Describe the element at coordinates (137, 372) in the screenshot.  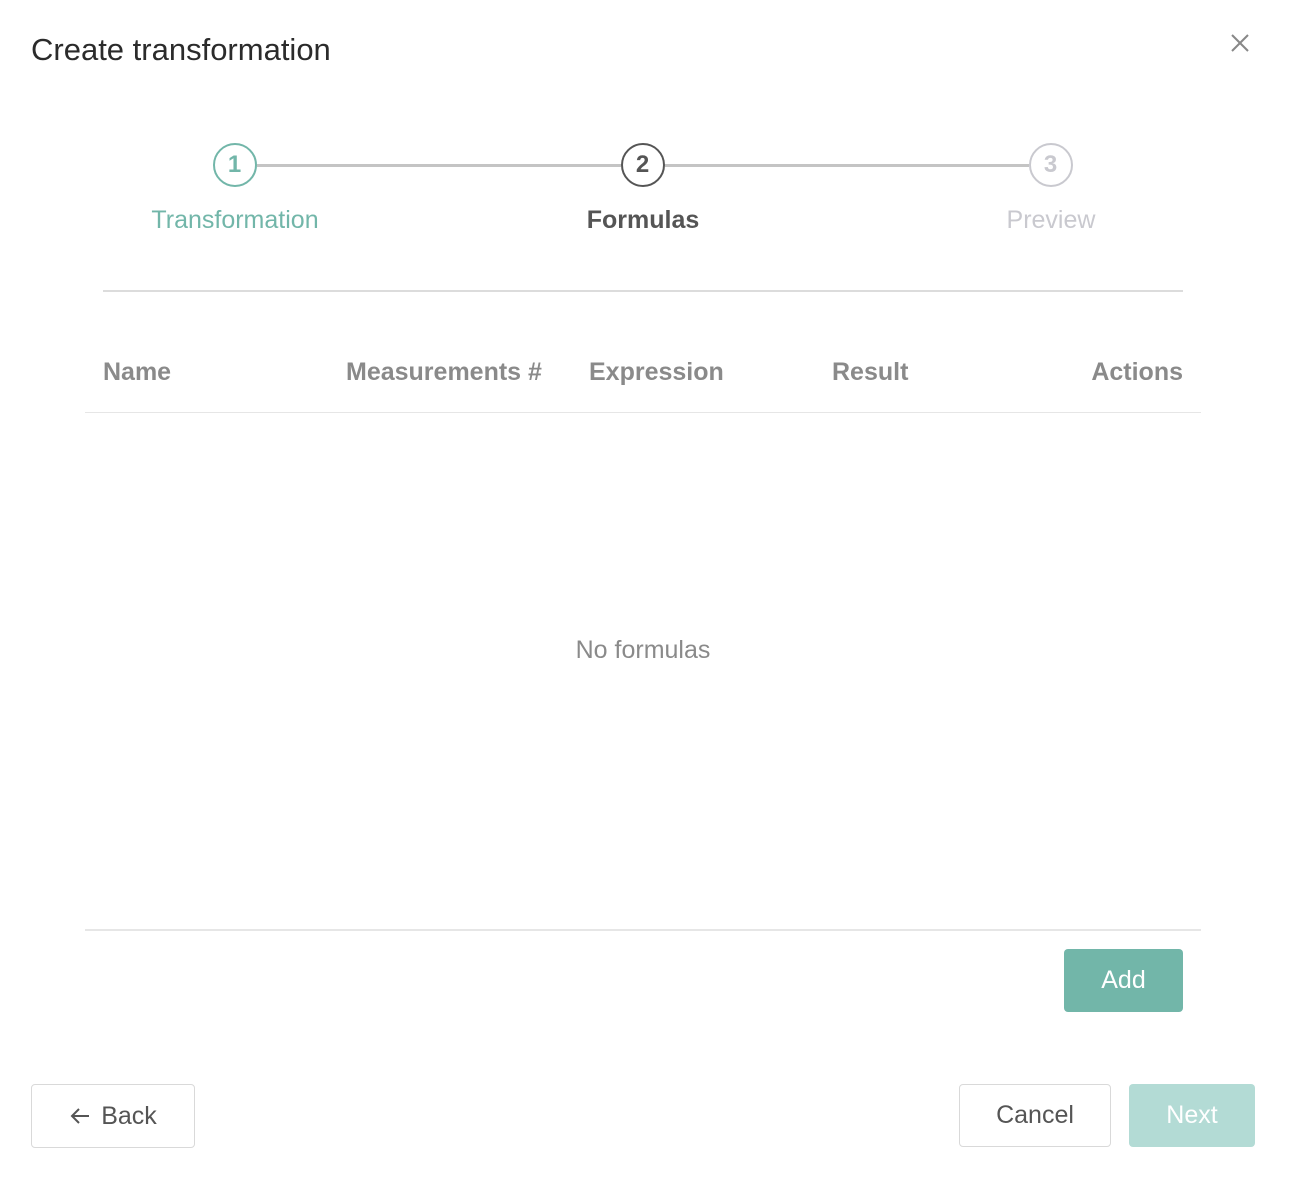
I see `column-header-name: Name` at that location.